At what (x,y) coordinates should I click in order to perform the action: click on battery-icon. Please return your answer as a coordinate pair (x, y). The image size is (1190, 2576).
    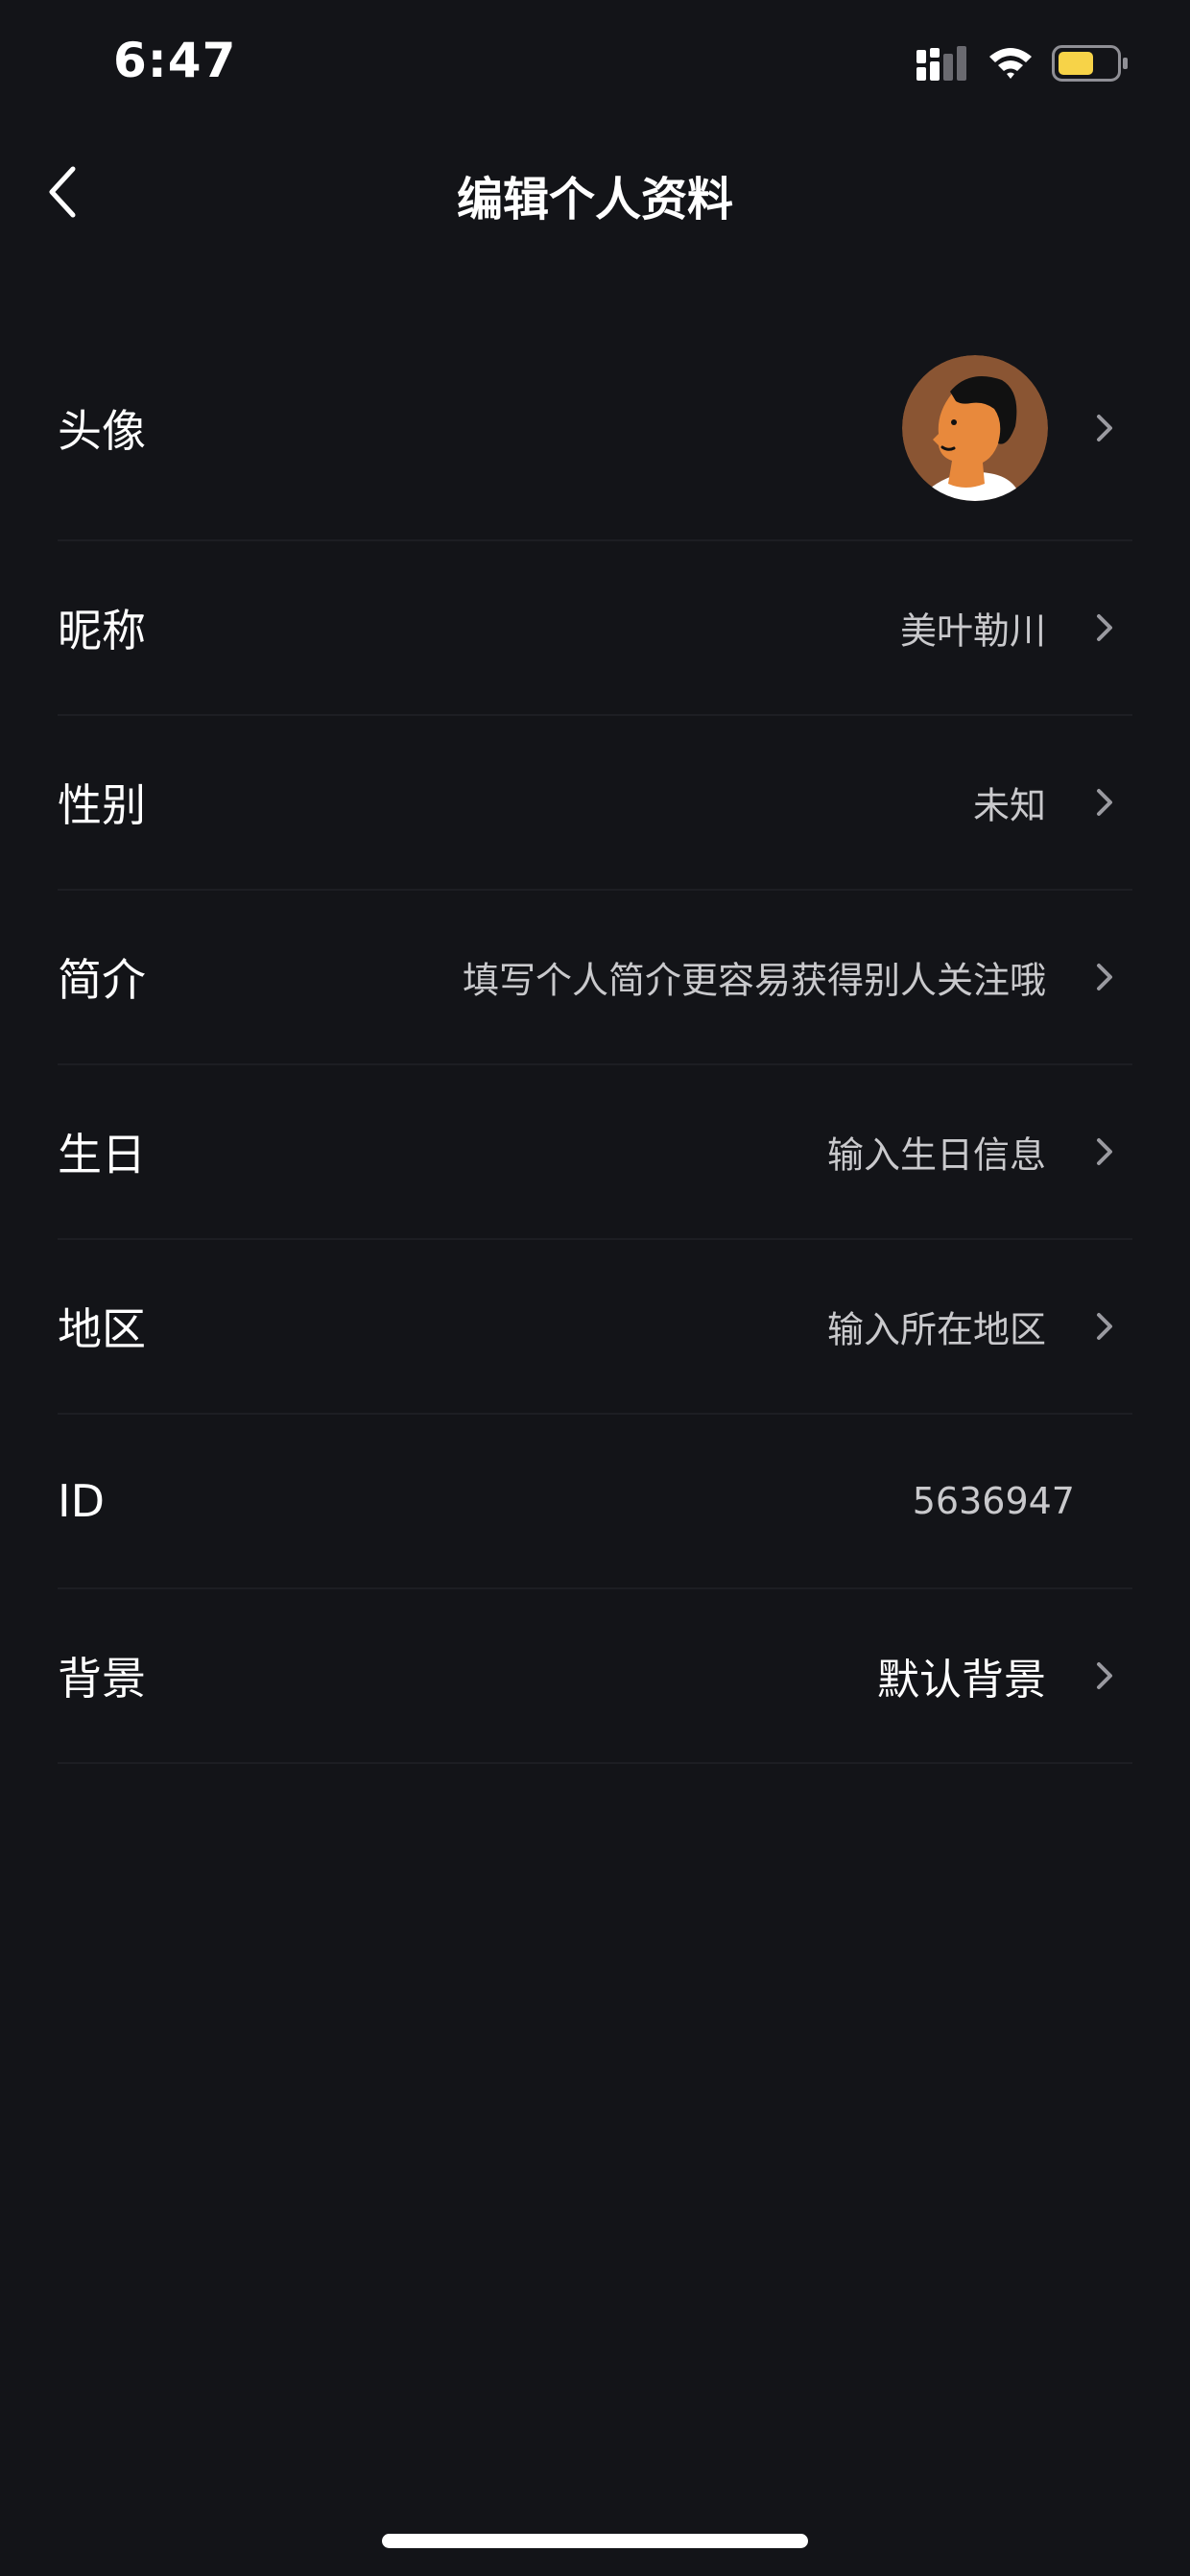
    Looking at the image, I should click on (1090, 63).